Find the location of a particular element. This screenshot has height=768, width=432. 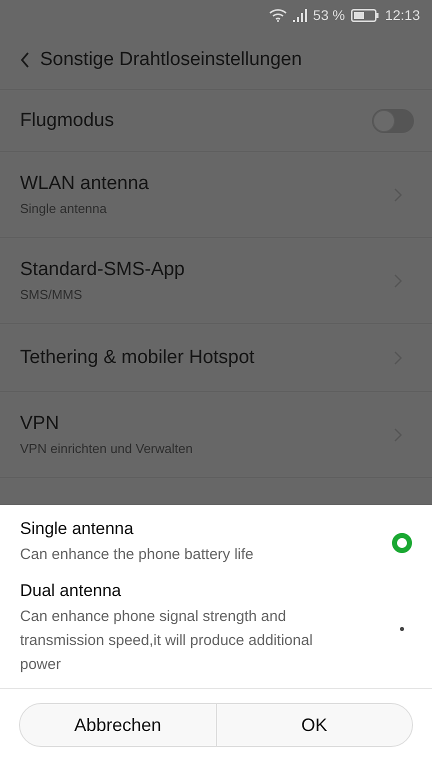

settings-item: Tethering & mobiler Hotspot is located at coordinates (216, 358).